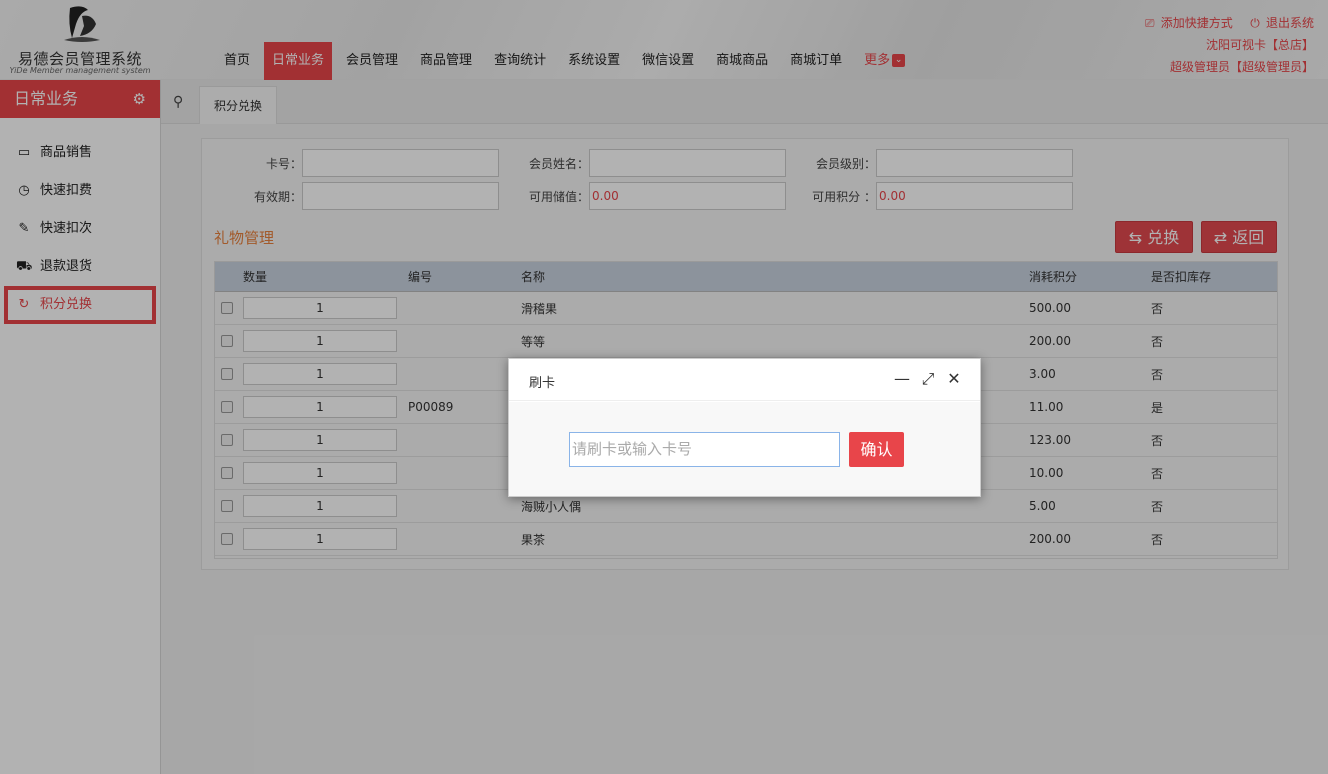 This screenshot has width=1328, height=774. What do you see at coordinates (876, 449) in the screenshot?
I see `confirm-button: 确认` at bounding box center [876, 449].